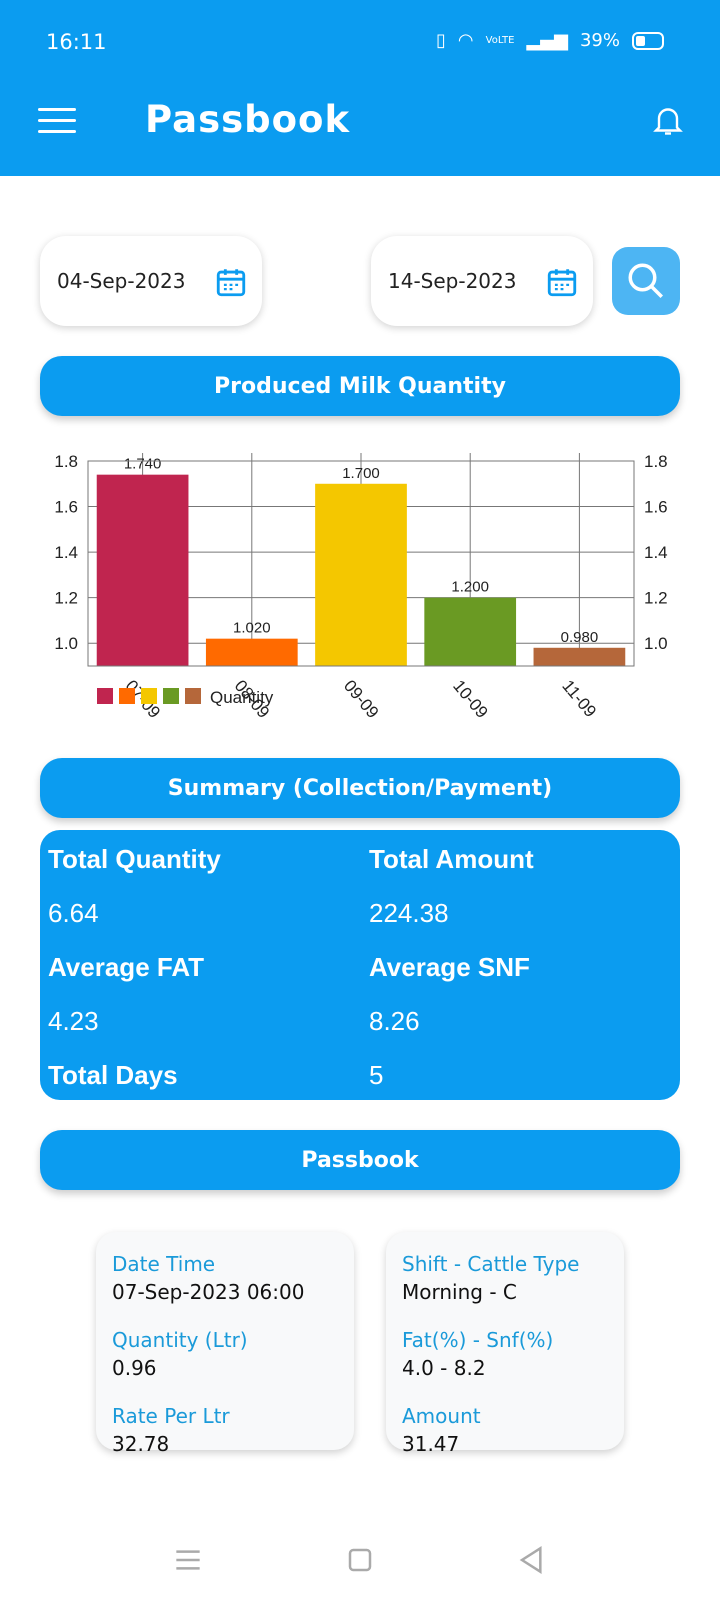 This screenshot has height=1600, width=720. I want to click on app-header: 16:11 ▯ ◠ VoLTE ▂▄▆ 39% Passbook, so click(360, 88).